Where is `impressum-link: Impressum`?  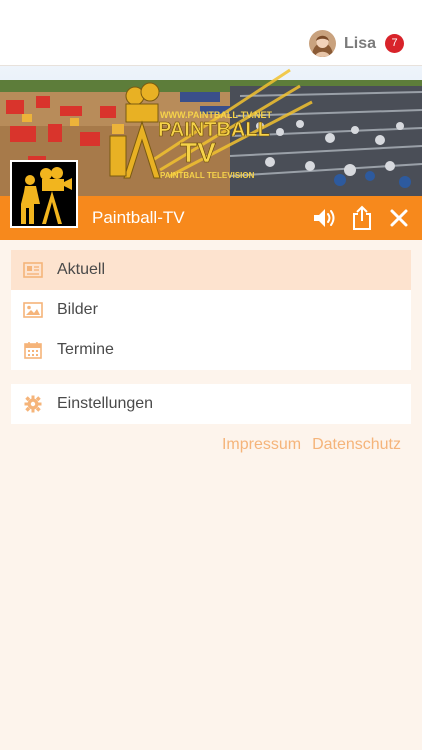
impressum-link: Impressum is located at coordinates (261, 445).